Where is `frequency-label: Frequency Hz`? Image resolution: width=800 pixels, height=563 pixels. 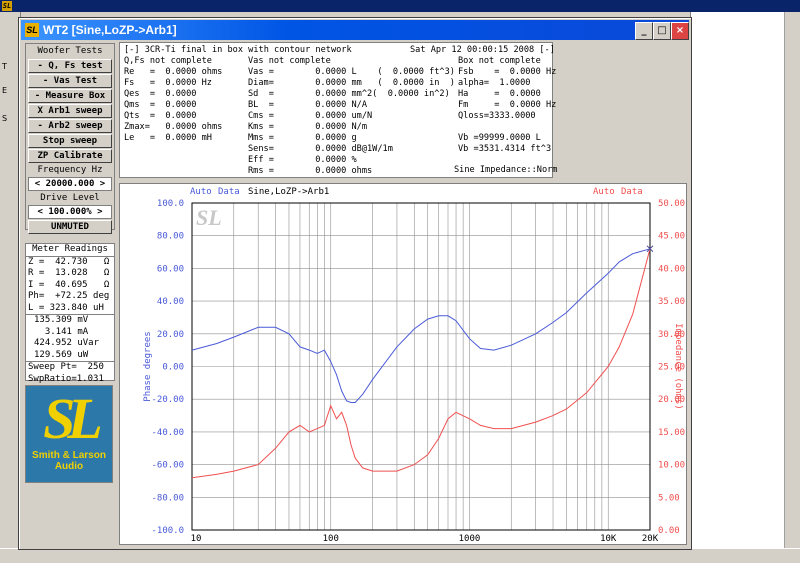
frequency-label: Frequency Hz is located at coordinates (70, 170).